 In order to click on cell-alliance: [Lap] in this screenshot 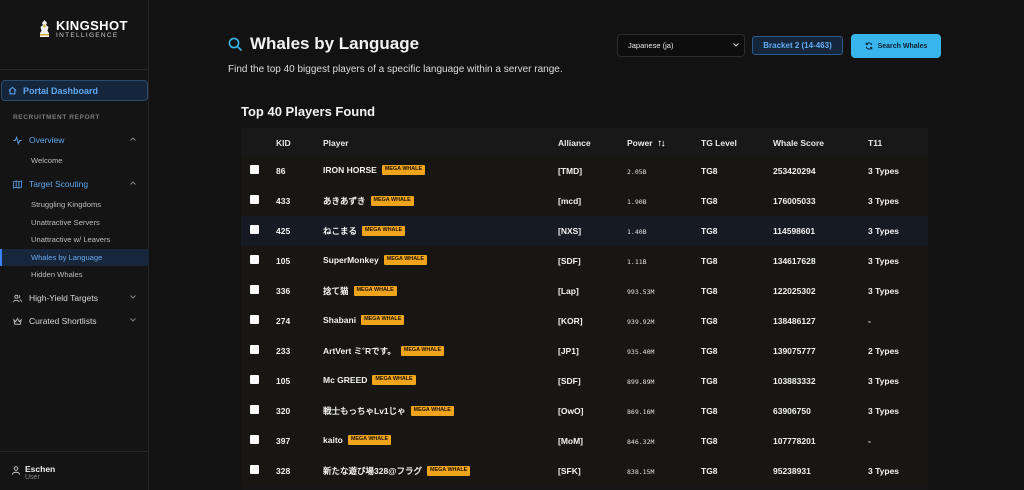, I will do `click(568, 291)`.